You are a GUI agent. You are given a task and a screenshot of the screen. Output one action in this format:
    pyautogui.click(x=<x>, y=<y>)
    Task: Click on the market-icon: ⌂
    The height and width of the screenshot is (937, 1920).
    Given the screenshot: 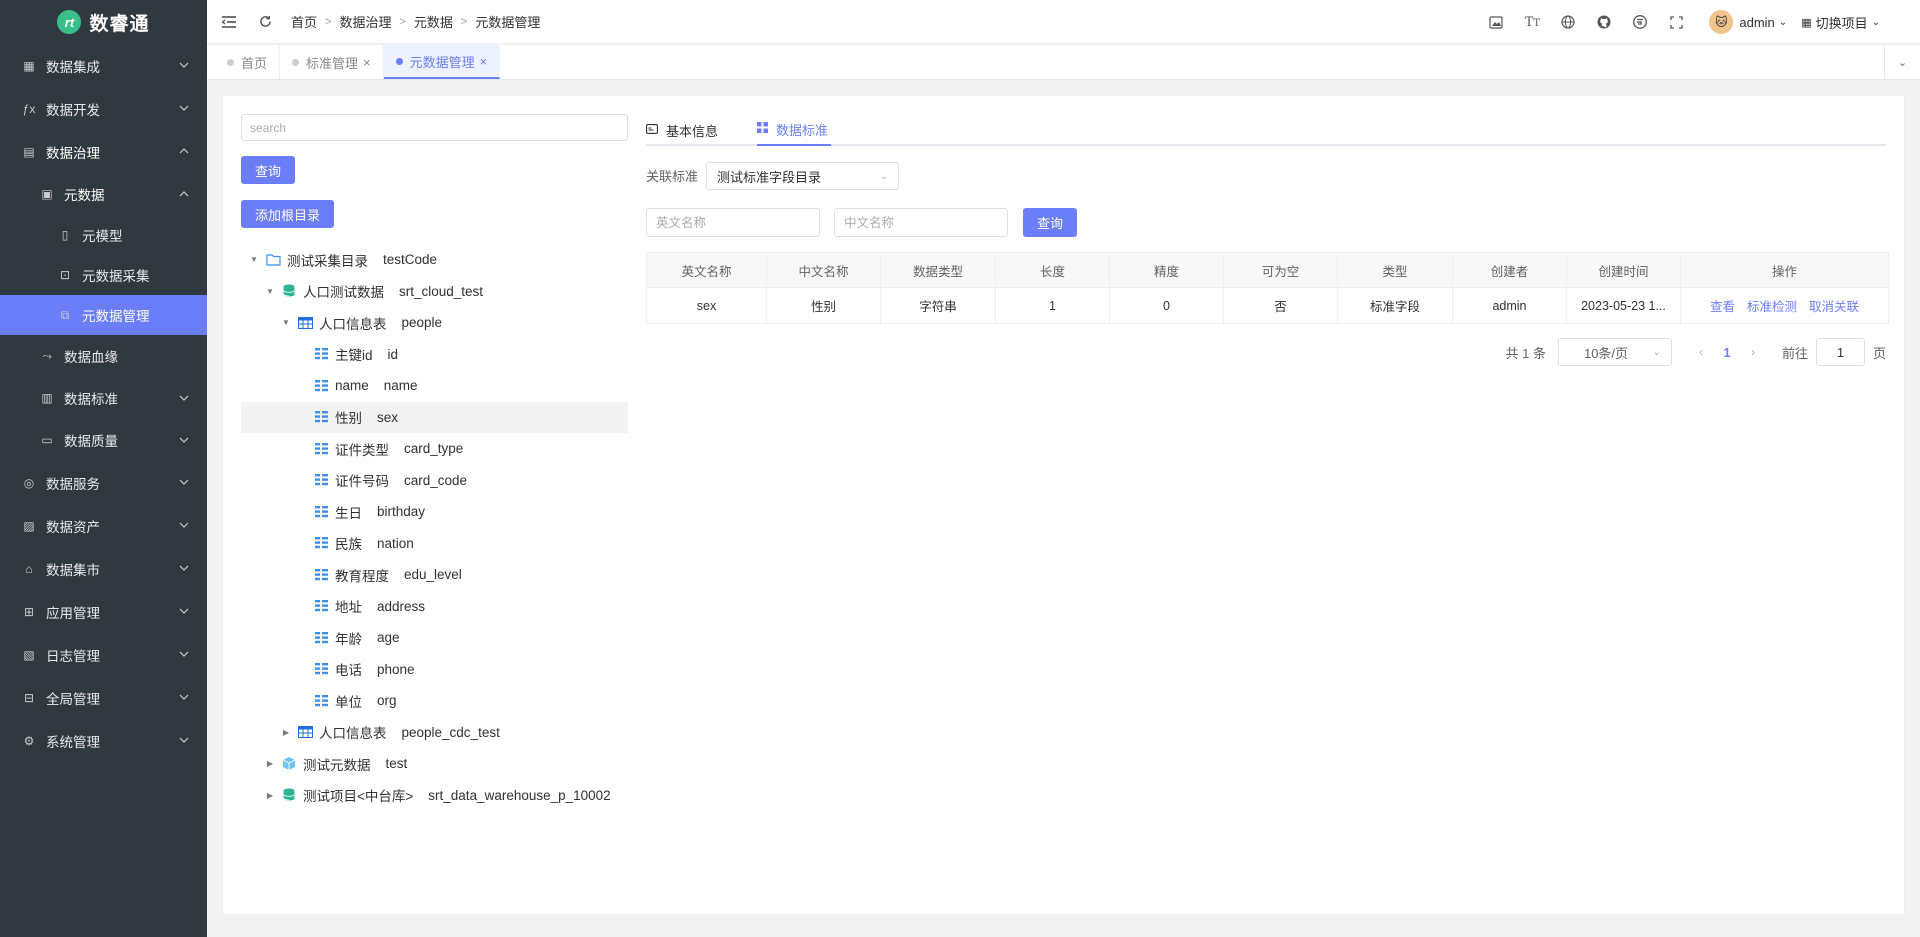 What is the action you would take?
    pyautogui.click(x=29, y=568)
    